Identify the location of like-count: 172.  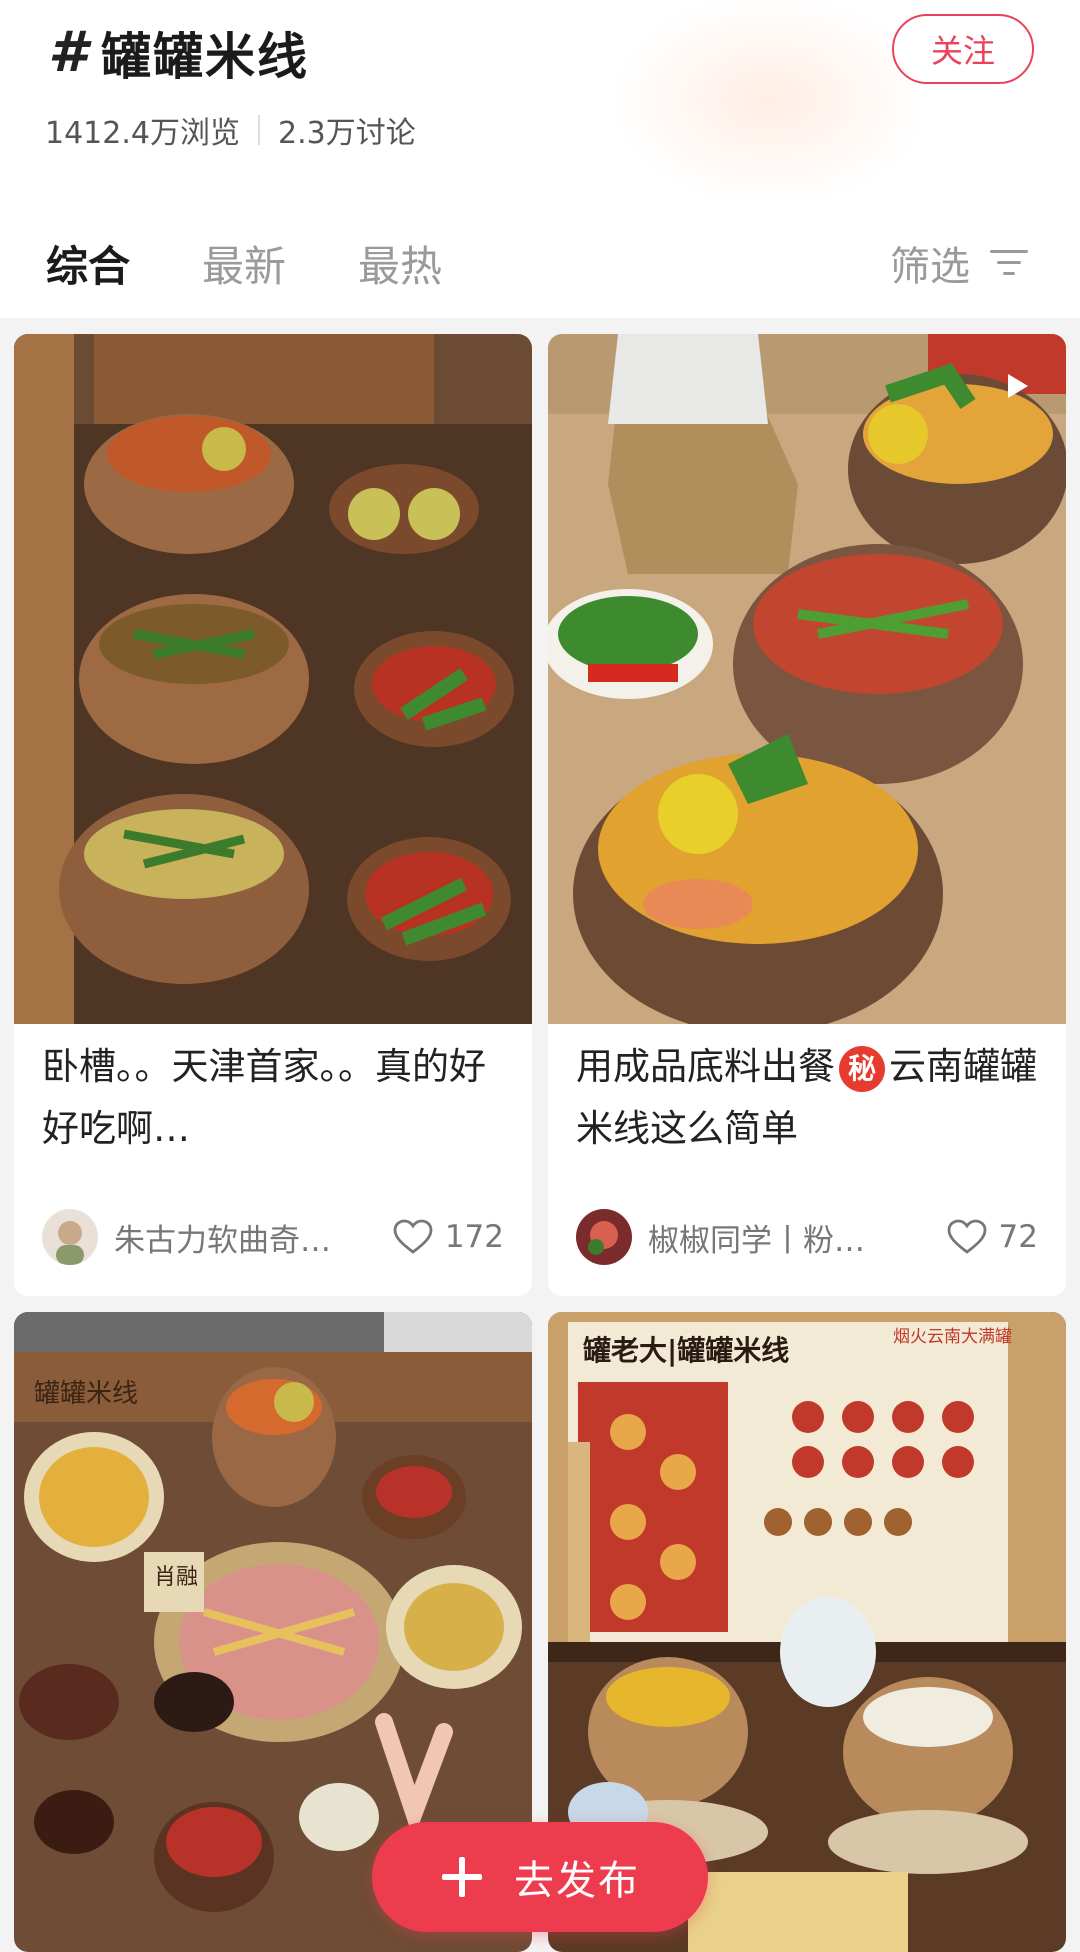
(474, 1237).